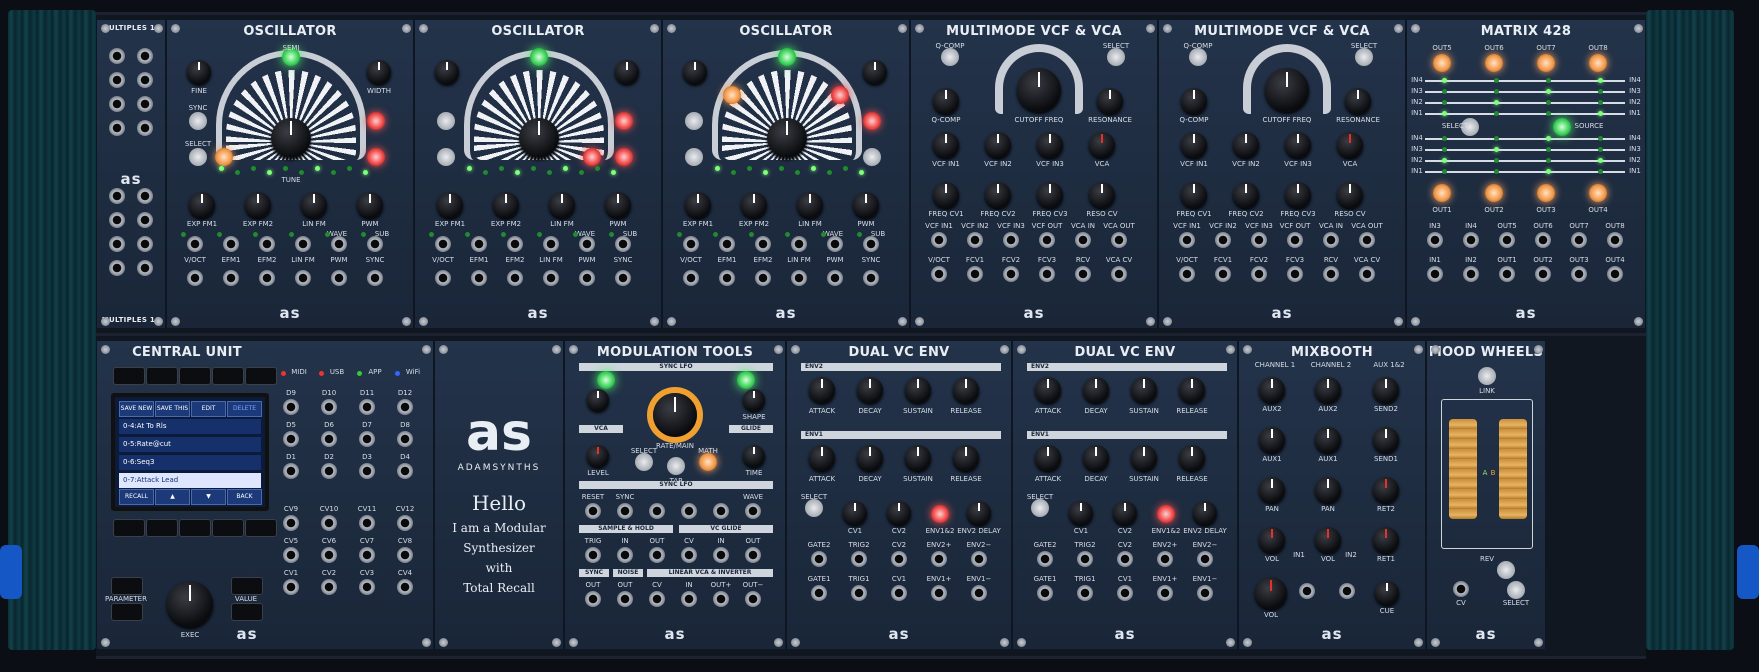 The width and height of the screenshot is (1759, 672). What do you see at coordinates (822, 390) in the screenshot?
I see `env2-attack-knob` at bounding box center [822, 390].